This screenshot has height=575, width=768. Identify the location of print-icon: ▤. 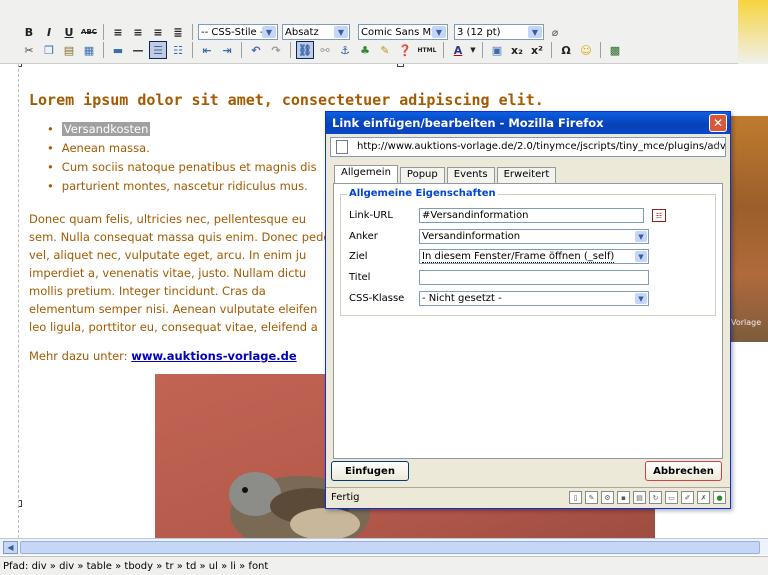
(639, 497).